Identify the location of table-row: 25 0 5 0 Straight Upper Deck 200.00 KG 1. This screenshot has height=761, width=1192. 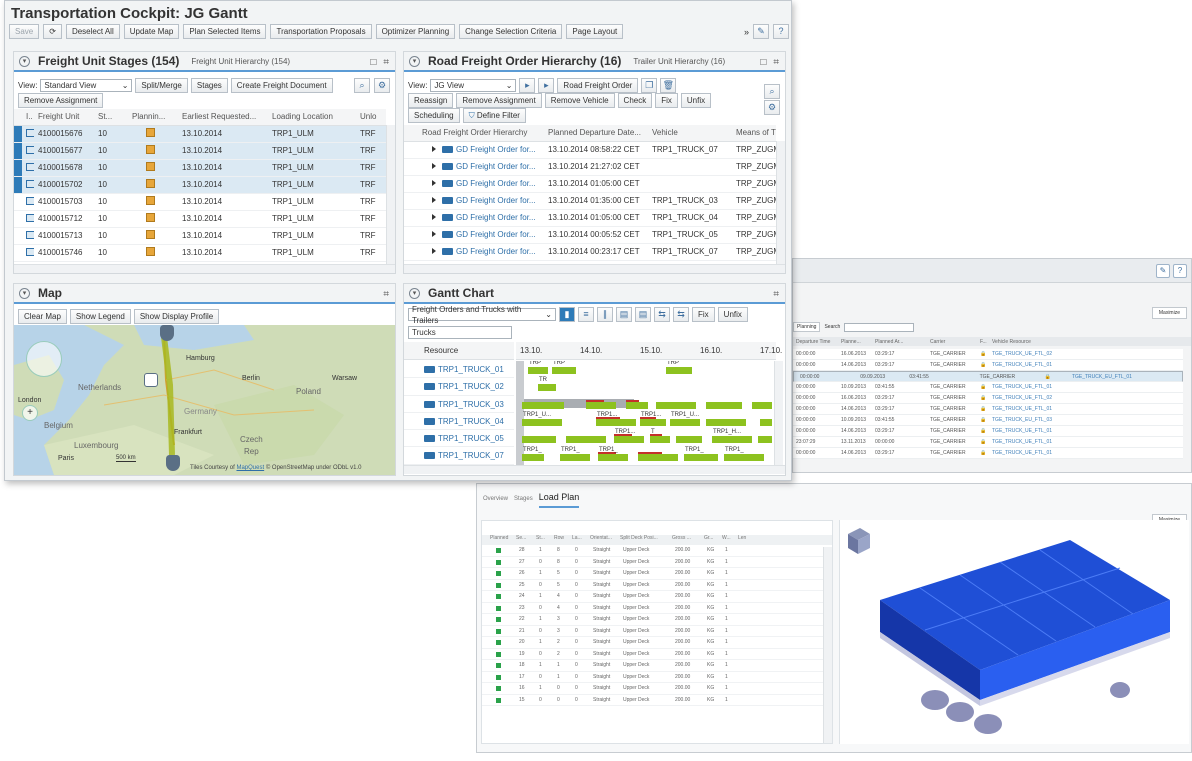
(657, 585).